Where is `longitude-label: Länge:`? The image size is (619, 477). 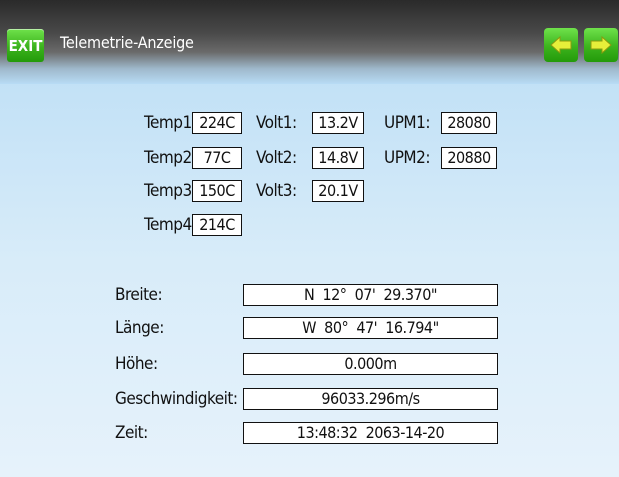 longitude-label: Länge: is located at coordinates (139, 328).